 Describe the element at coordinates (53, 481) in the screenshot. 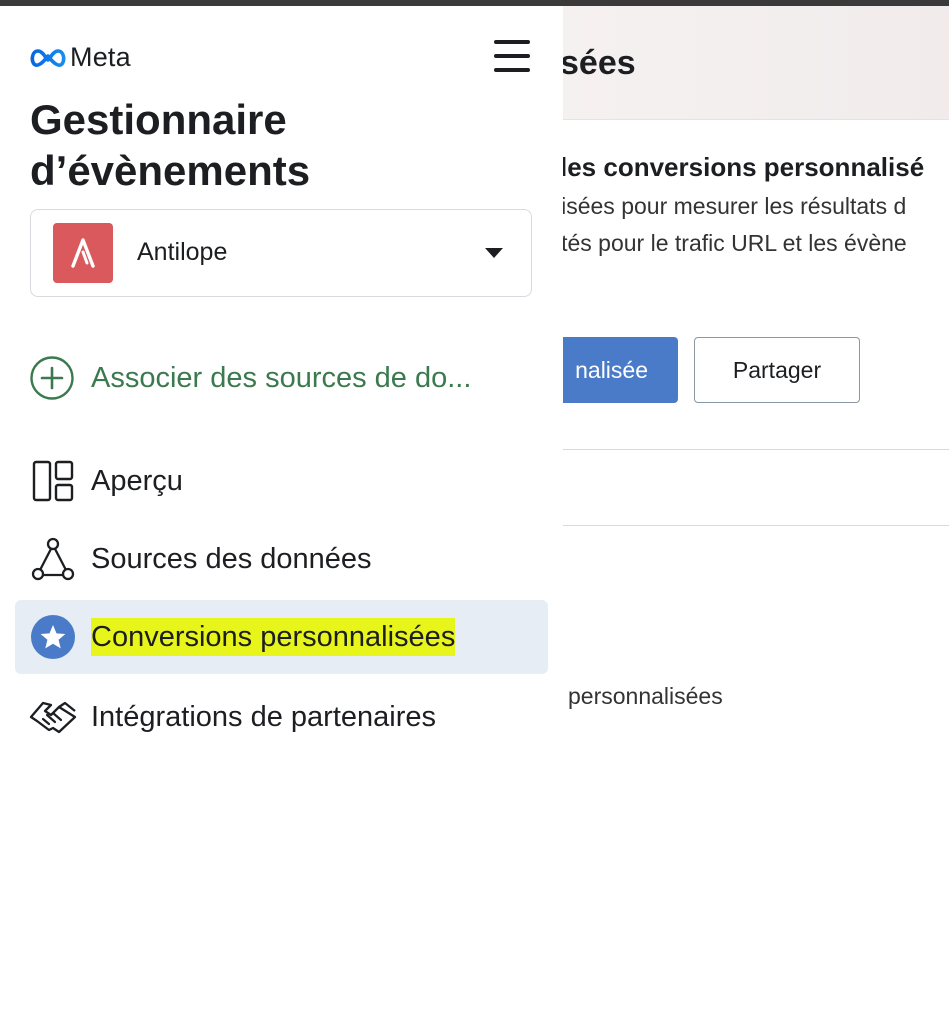

I see `overview-grid-icon` at that location.